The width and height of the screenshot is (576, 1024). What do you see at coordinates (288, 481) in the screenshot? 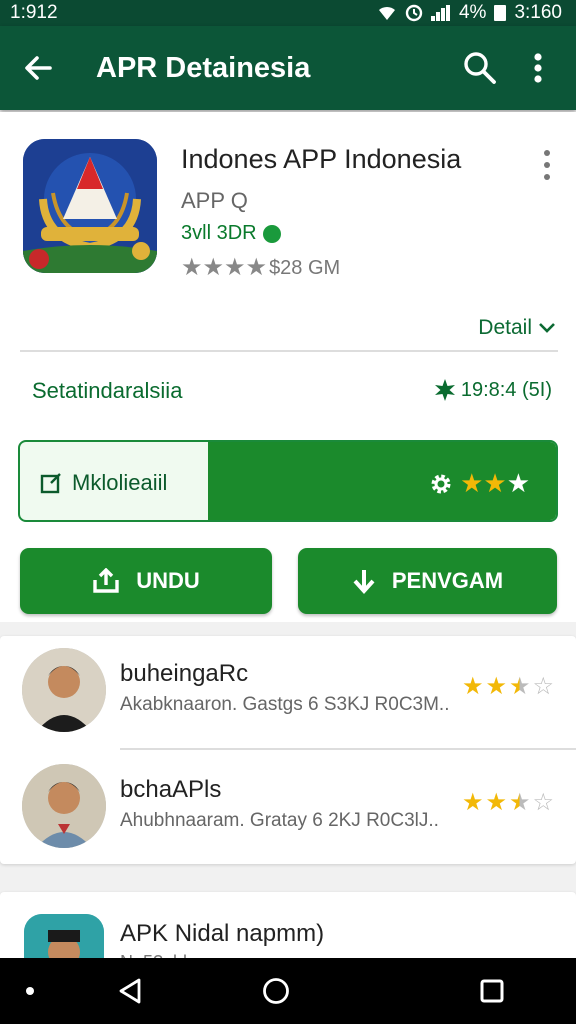
I see `progress-bar: Mklolieaiil ★★★` at bounding box center [288, 481].